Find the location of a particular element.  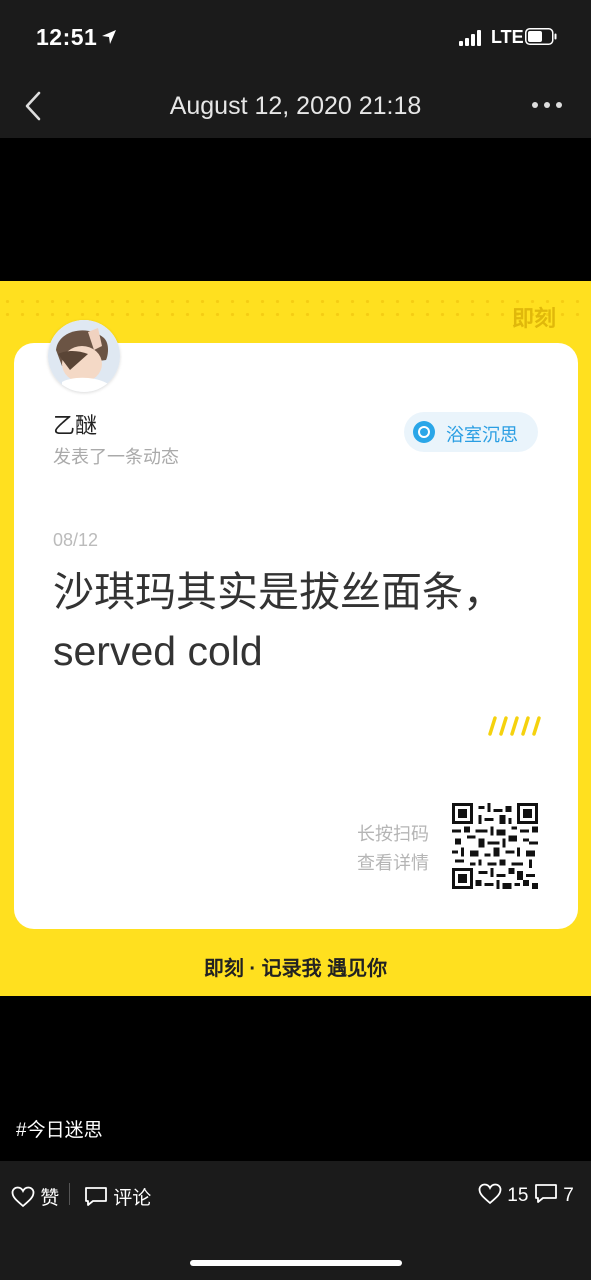

qr-hint-line1: 长按扫码 is located at coordinates (393, 834).